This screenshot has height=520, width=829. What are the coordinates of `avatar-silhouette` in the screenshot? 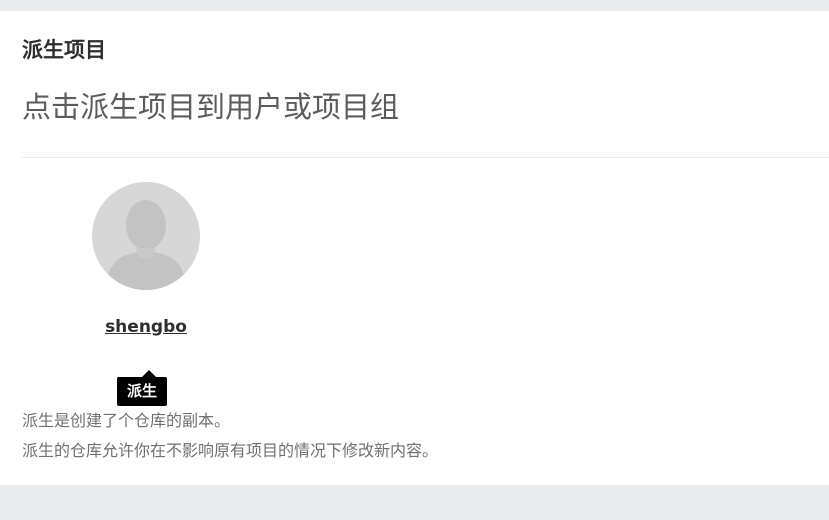 It's located at (146, 236).